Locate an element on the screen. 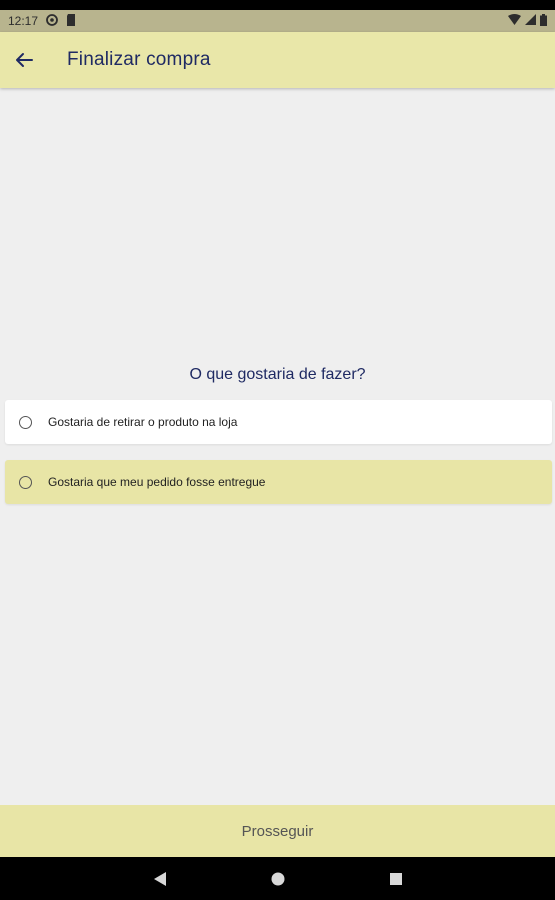 The height and width of the screenshot is (900, 555). back-button is located at coordinates (26, 60).